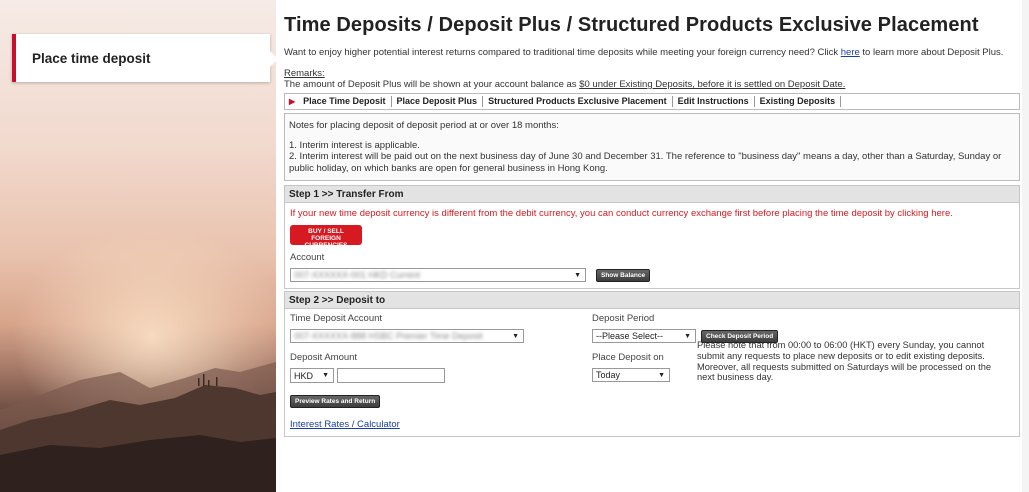 This screenshot has width=1029, height=492. Describe the element at coordinates (292, 101) in the screenshot. I see `active-tab-arrow-icon: ▶` at that location.